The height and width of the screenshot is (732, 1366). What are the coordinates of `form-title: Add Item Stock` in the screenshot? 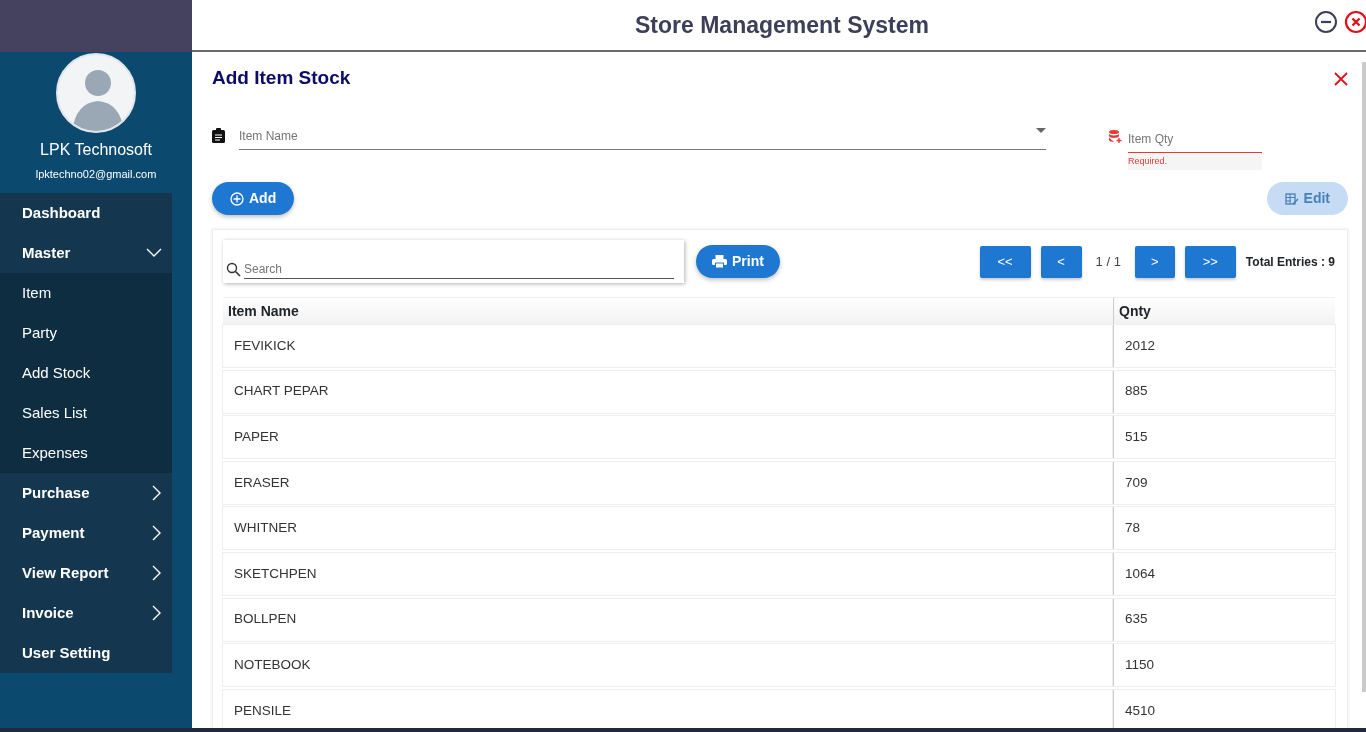 It's located at (281, 78).